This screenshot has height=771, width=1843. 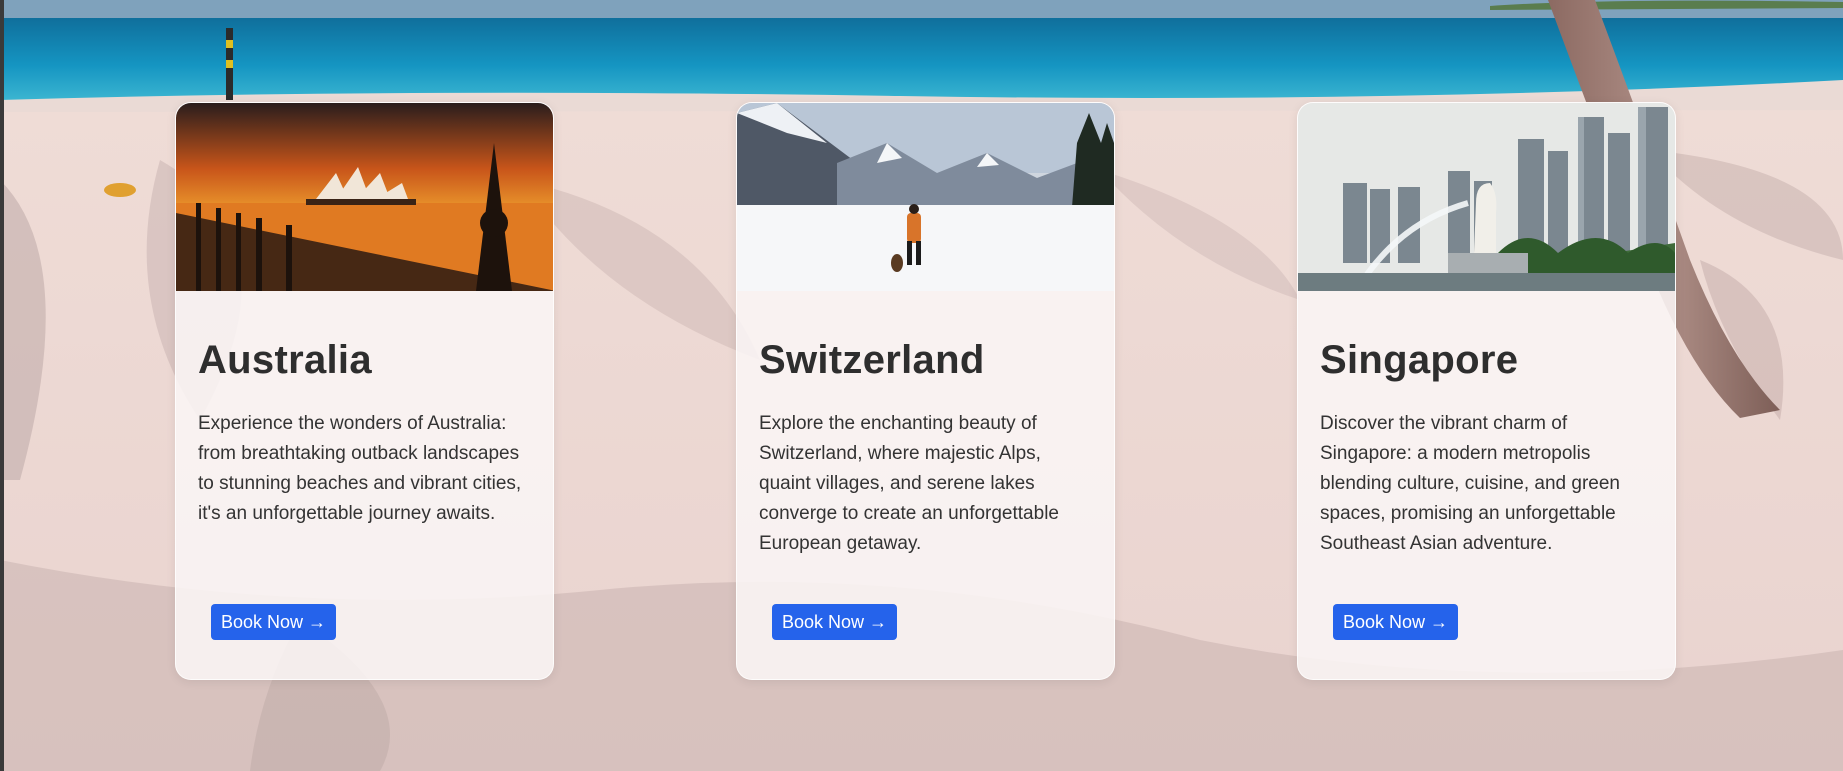 I want to click on card-title: Singapore, so click(x=1419, y=360).